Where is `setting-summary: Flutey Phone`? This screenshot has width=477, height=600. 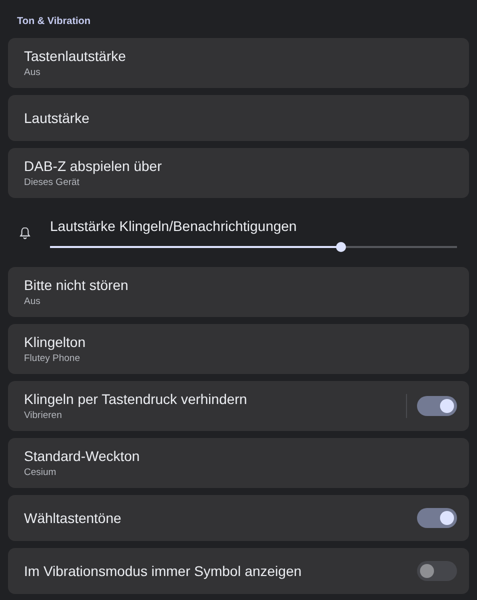 setting-summary: Flutey Phone is located at coordinates (52, 358).